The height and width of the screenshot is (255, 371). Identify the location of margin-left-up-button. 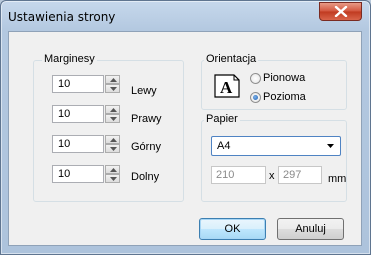
(112, 79).